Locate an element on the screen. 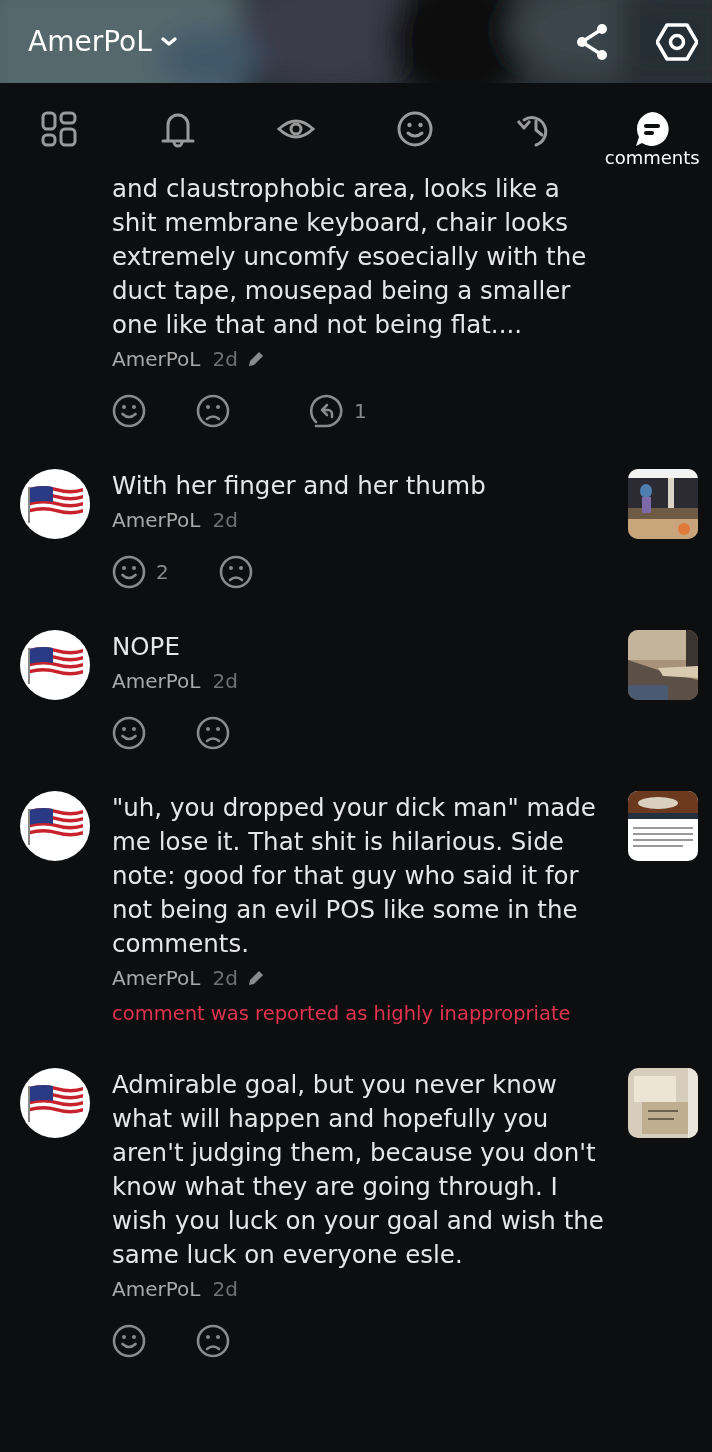 This screenshot has width=712, height=1452. grid-icon is located at coordinates (59, 129).